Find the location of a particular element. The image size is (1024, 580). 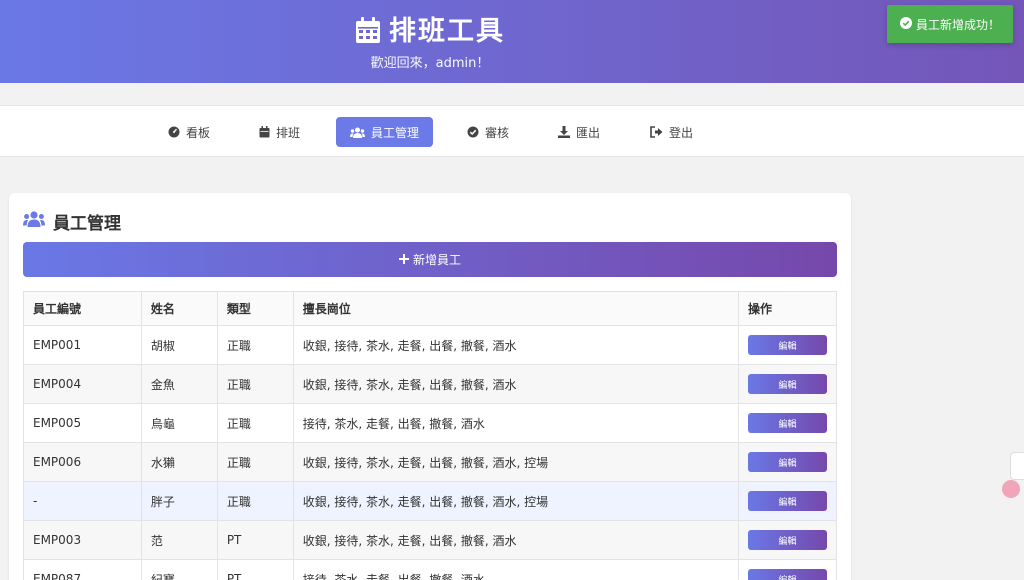

main-nav: 看板 排班 員工管理 審核 匯出 登出 is located at coordinates (512, 131).